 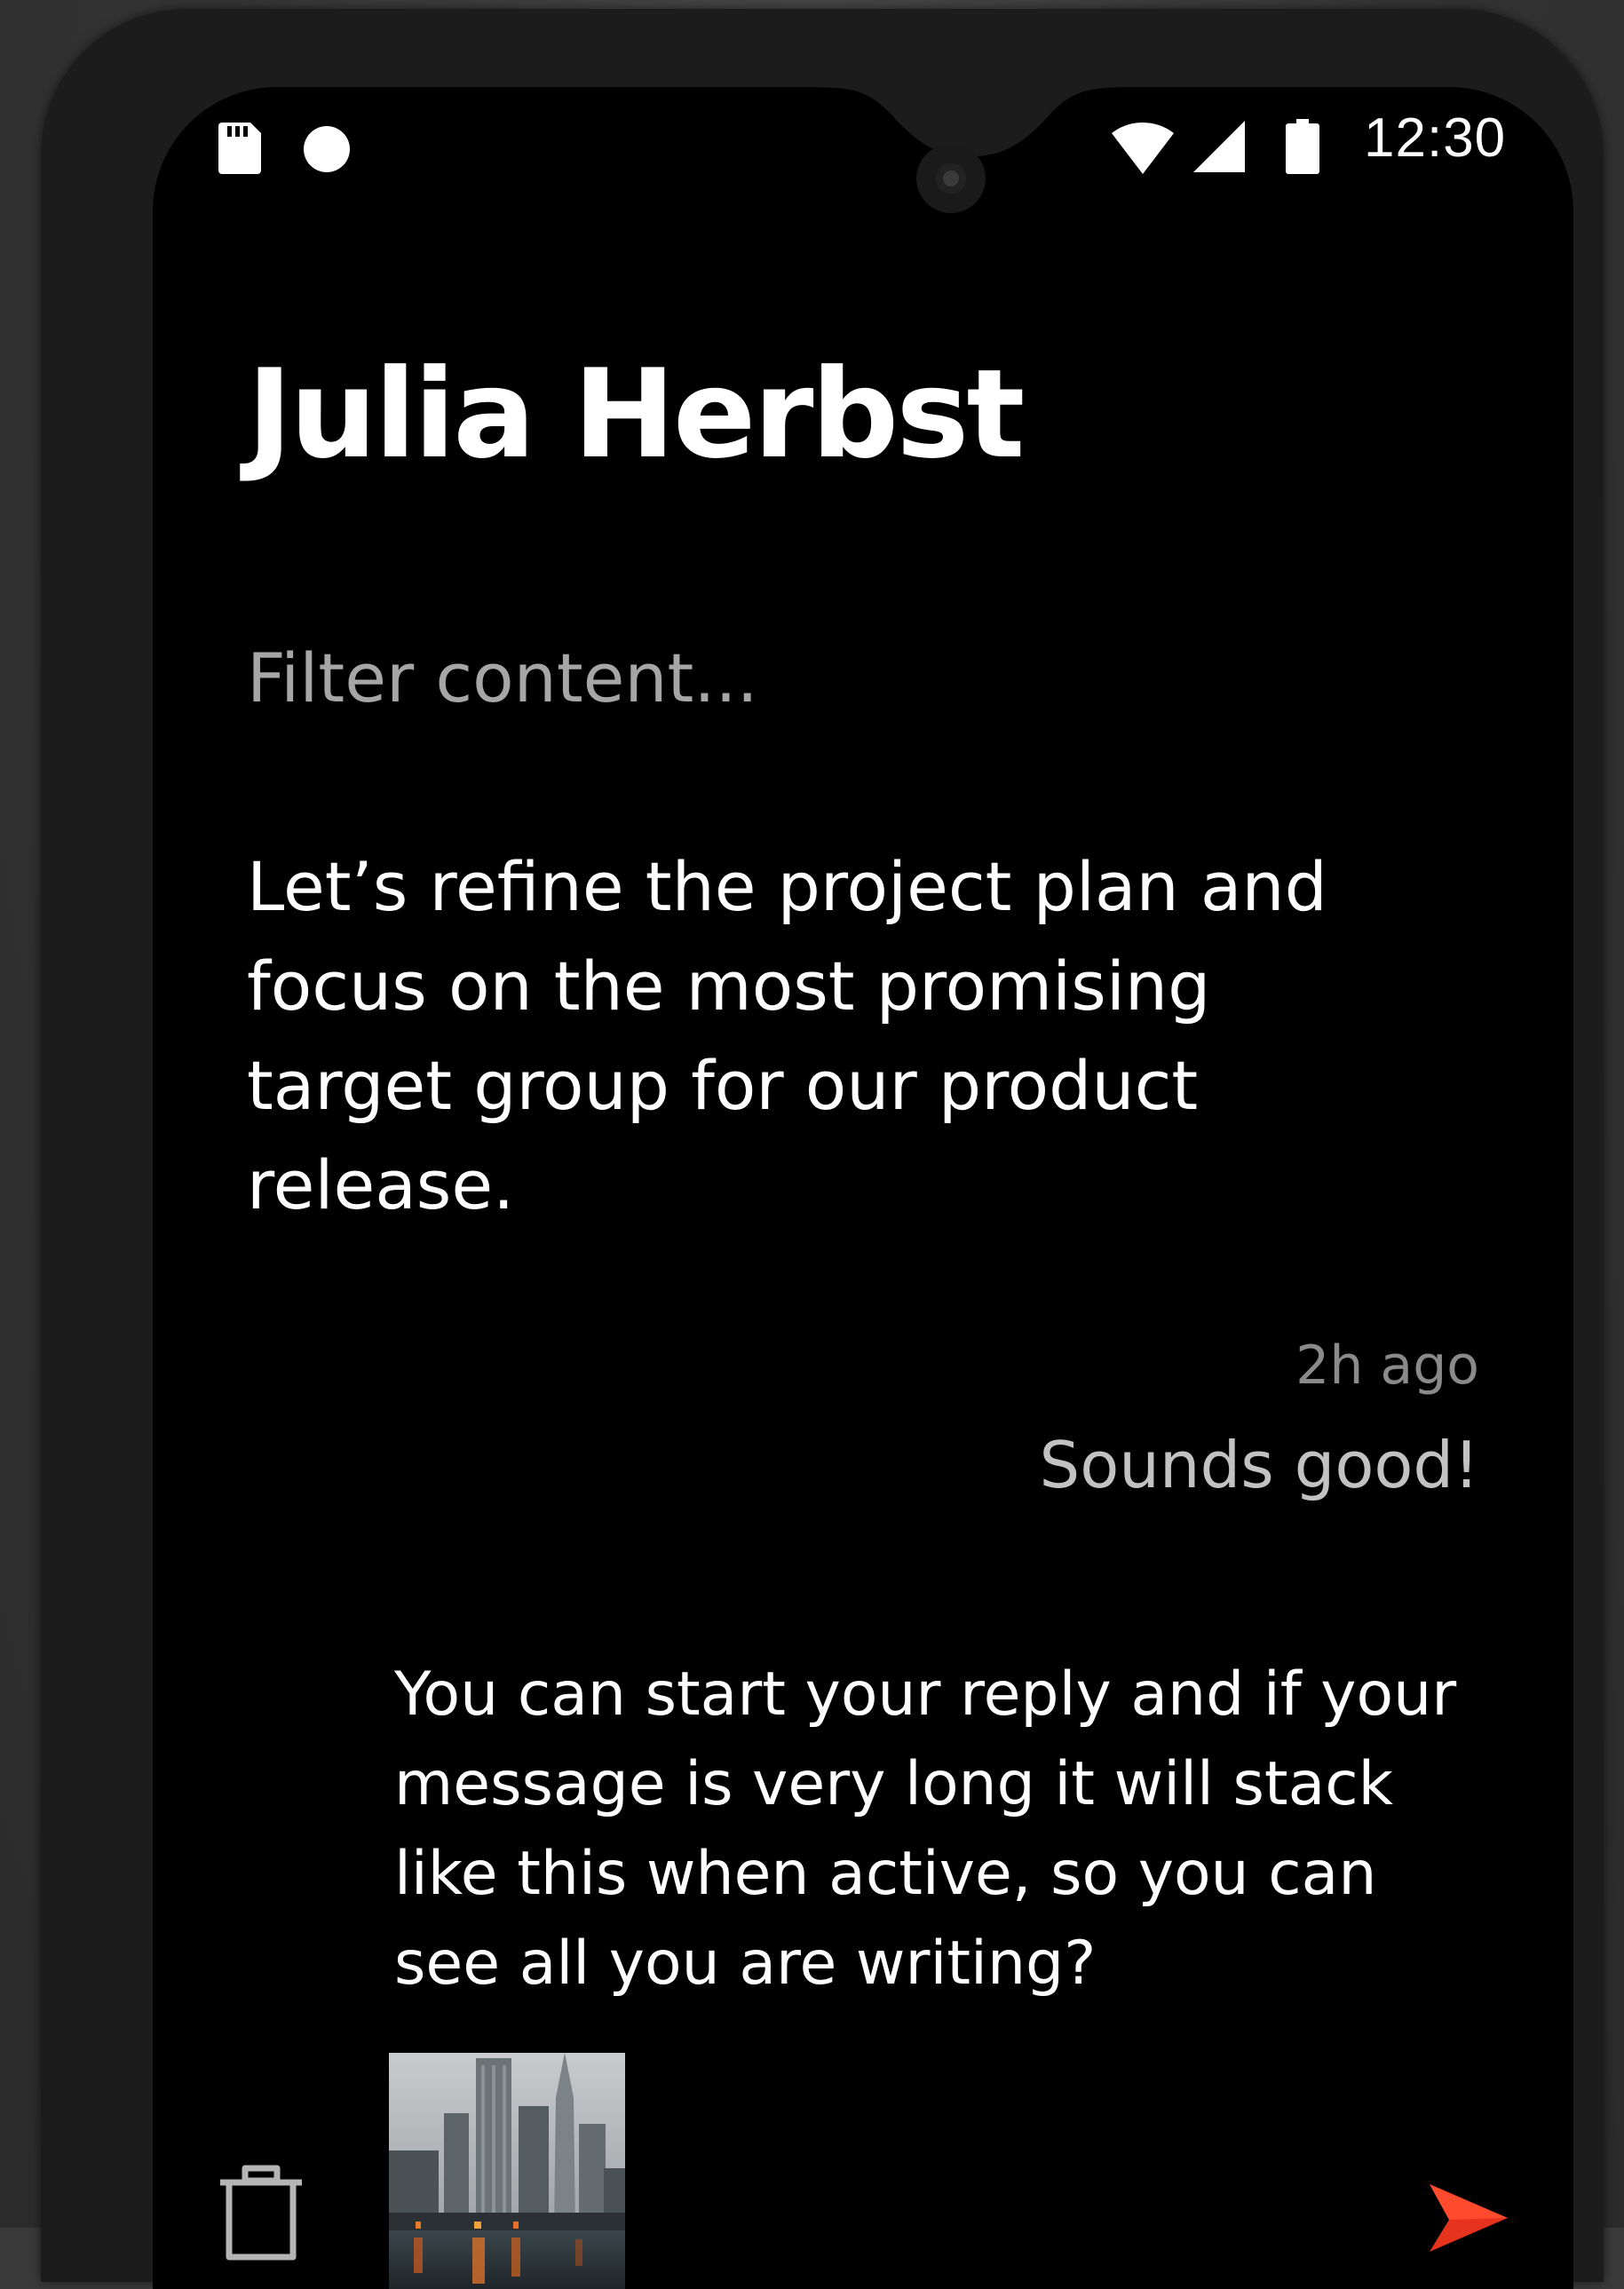 I want to click on delete-draft-button, so click(x=261, y=2213).